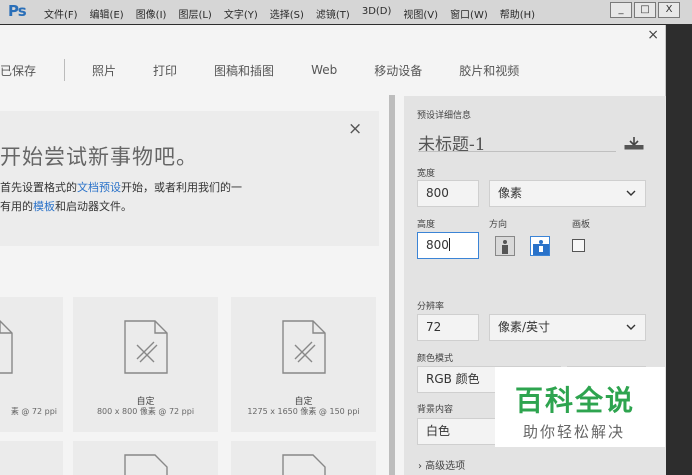  I want to click on tab-divider, so click(65, 70).